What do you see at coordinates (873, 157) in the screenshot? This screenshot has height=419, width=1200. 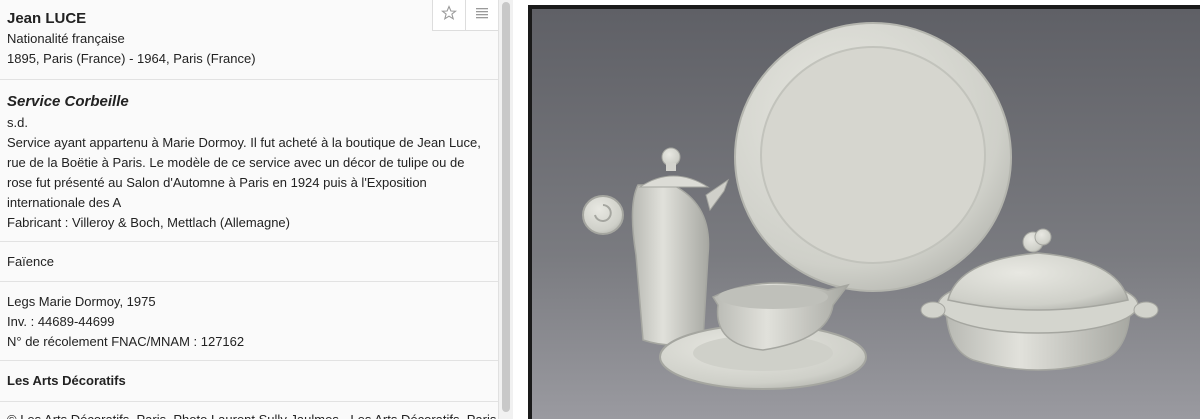 I see `plate-shape` at bounding box center [873, 157].